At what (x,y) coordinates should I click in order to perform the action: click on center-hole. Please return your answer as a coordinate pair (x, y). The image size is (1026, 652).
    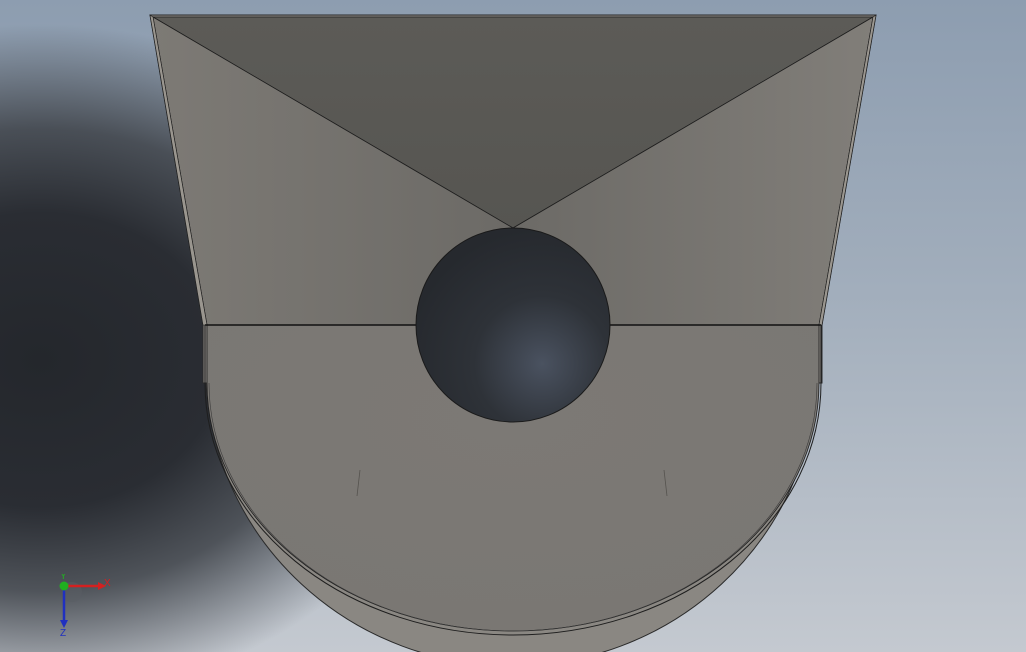
    Looking at the image, I should click on (513, 325).